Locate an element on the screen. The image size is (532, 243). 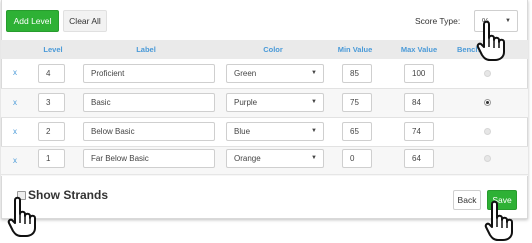
back-button: Back is located at coordinates (467, 200).